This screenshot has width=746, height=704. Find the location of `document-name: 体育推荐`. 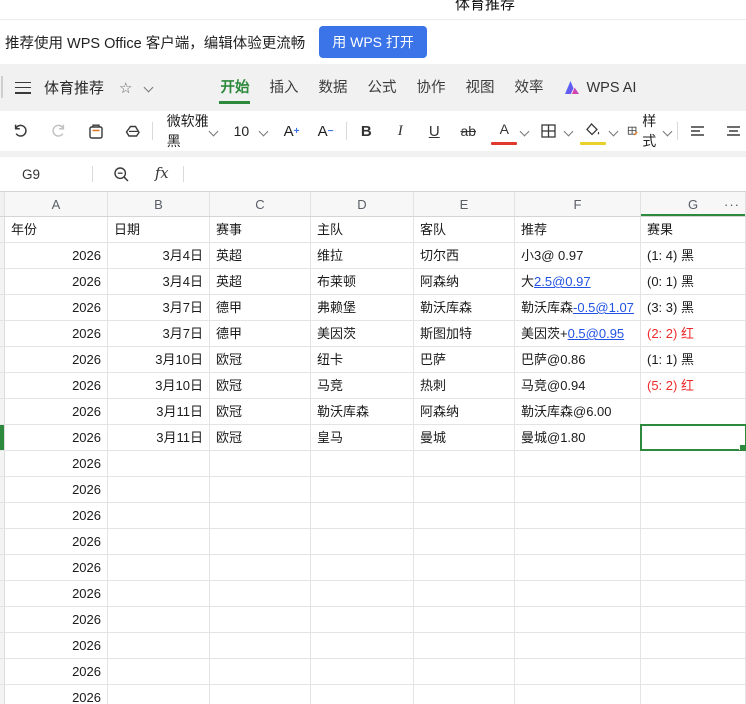

document-name: 体育推荐 is located at coordinates (74, 87).